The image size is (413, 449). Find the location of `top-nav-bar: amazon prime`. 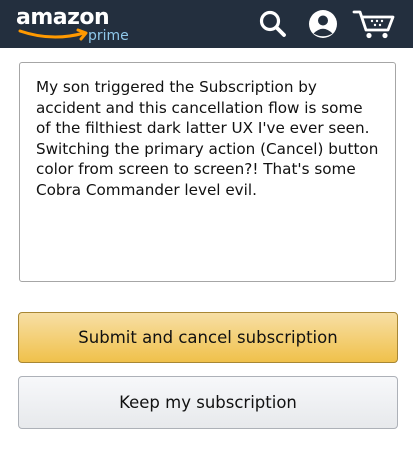

top-nav-bar: amazon prime is located at coordinates (206, 24).